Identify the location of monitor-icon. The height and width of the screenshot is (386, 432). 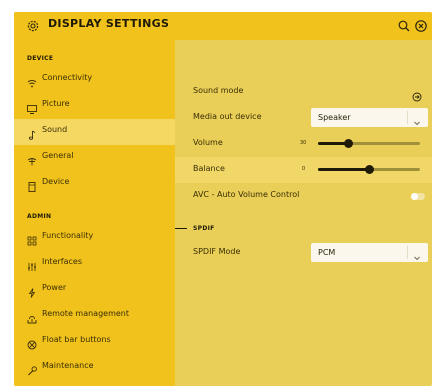
(32, 107).